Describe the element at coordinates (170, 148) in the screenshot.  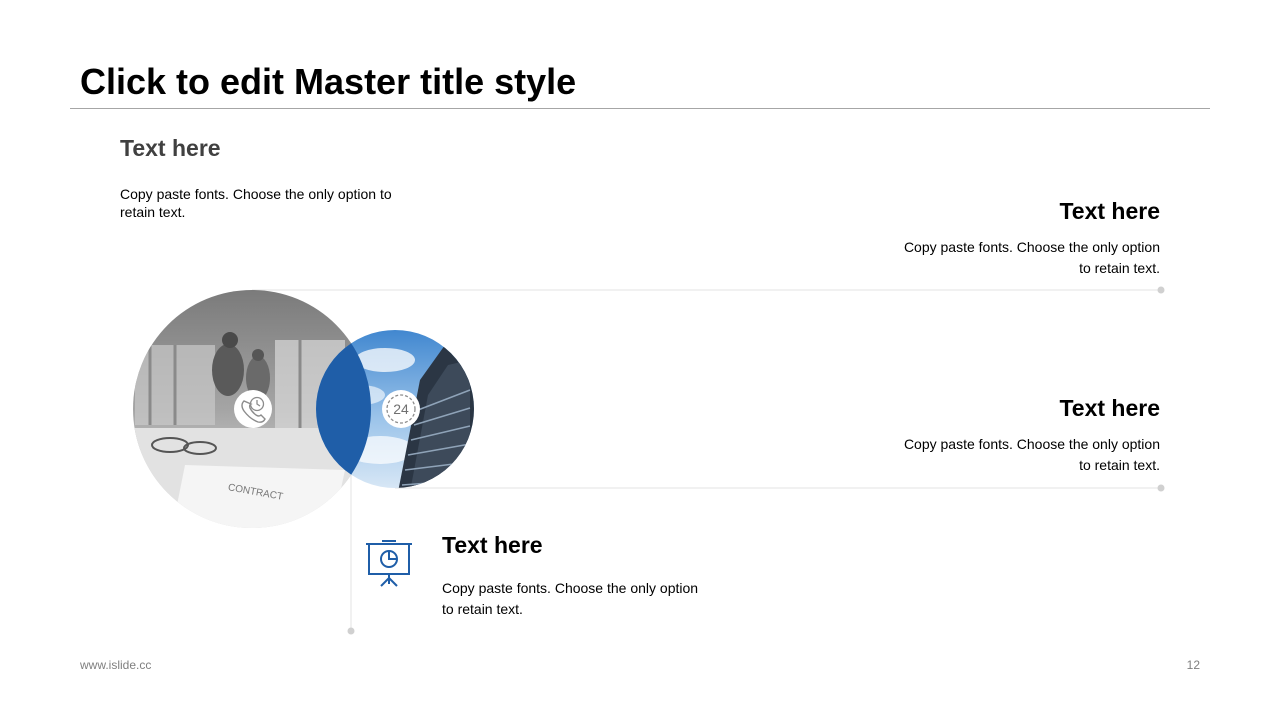
I see `section-heading-1: Text here` at that location.